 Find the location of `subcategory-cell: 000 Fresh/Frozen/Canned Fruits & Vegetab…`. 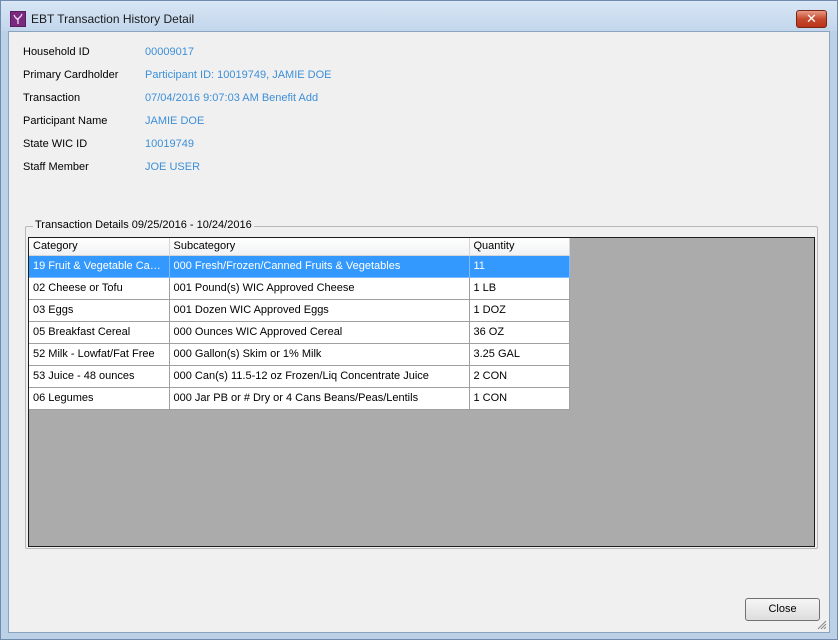

subcategory-cell: 000 Fresh/Frozen/Canned Fruits & Vegetab… is located at coordinates (319, 266).